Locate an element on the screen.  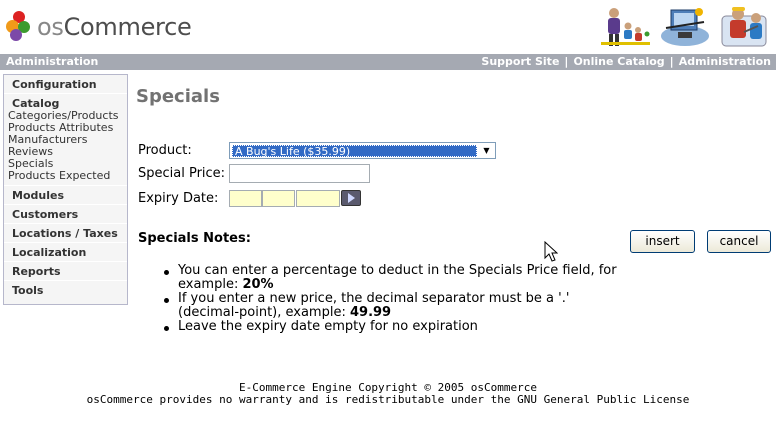
specials-notes-title: Specials Notes: is located at coordinates (194, 238).